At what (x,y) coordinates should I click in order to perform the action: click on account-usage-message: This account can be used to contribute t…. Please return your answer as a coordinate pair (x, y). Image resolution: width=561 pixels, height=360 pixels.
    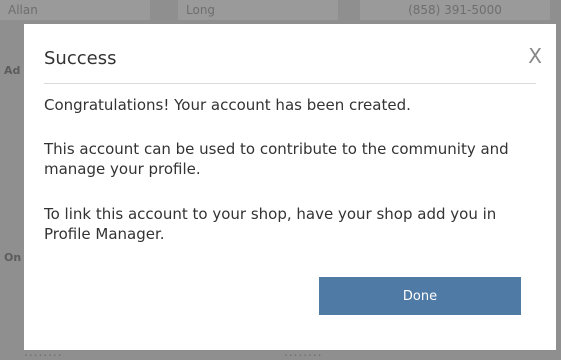
    Looking at the image, I should click on (276, 159).